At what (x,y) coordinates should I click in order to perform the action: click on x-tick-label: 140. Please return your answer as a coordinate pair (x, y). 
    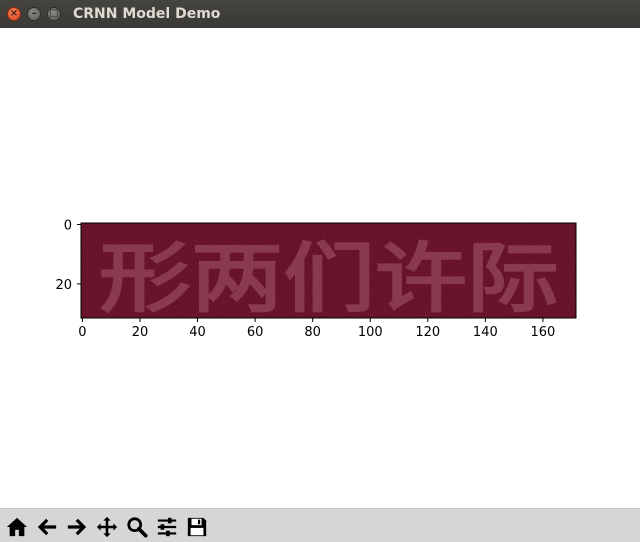
    Looking at the image, I should click on (485, 332).